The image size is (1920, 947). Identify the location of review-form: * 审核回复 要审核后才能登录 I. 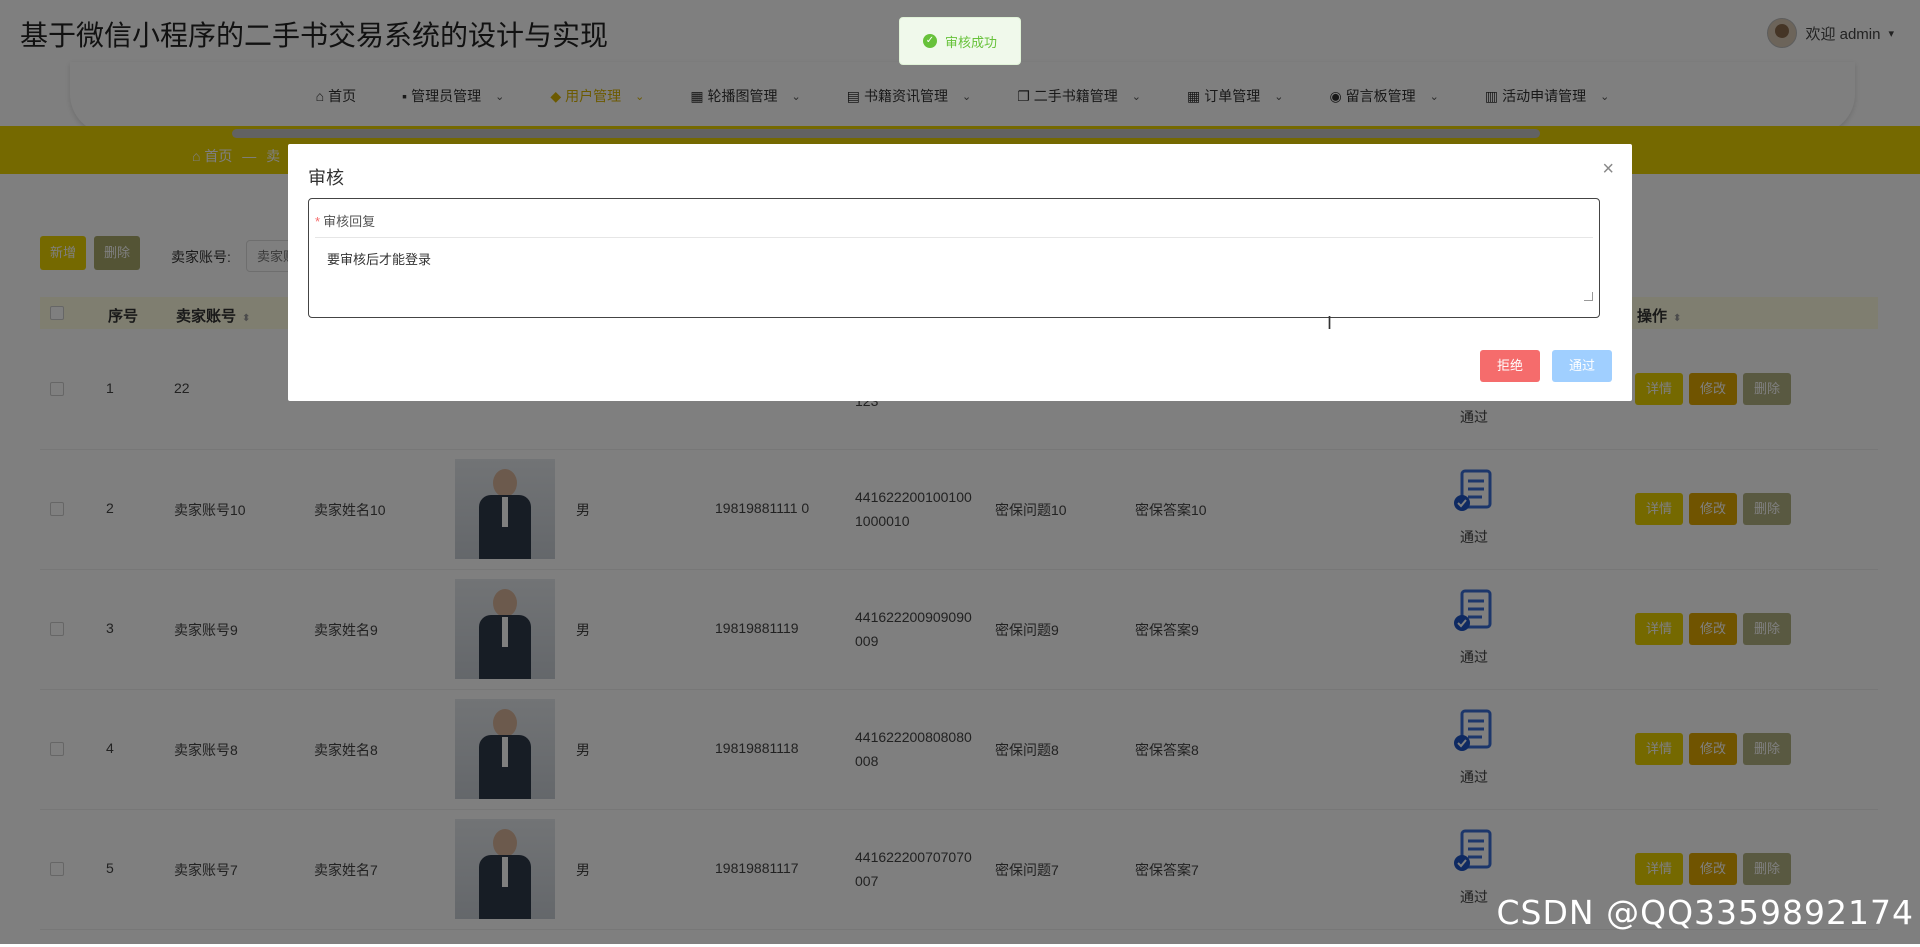
(954, 265).